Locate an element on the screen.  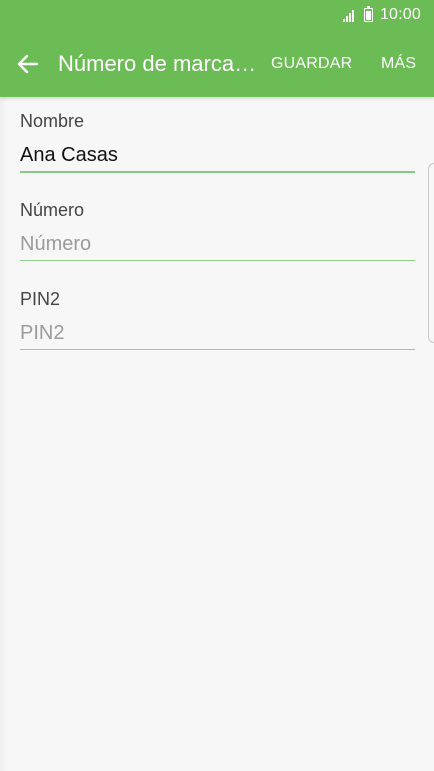
back-button is located at coordinates (28, 64).